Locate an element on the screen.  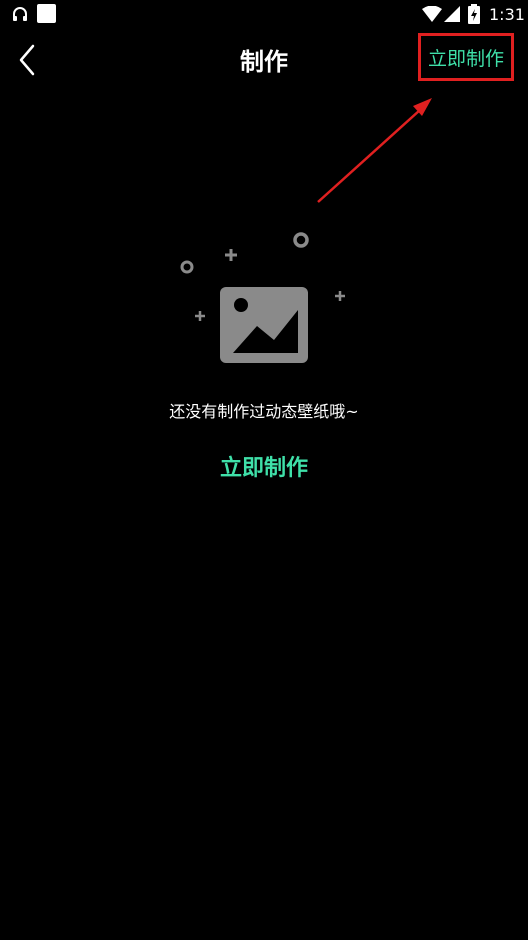
header: 制作 立即制作 is located at coordinates (264, 58).